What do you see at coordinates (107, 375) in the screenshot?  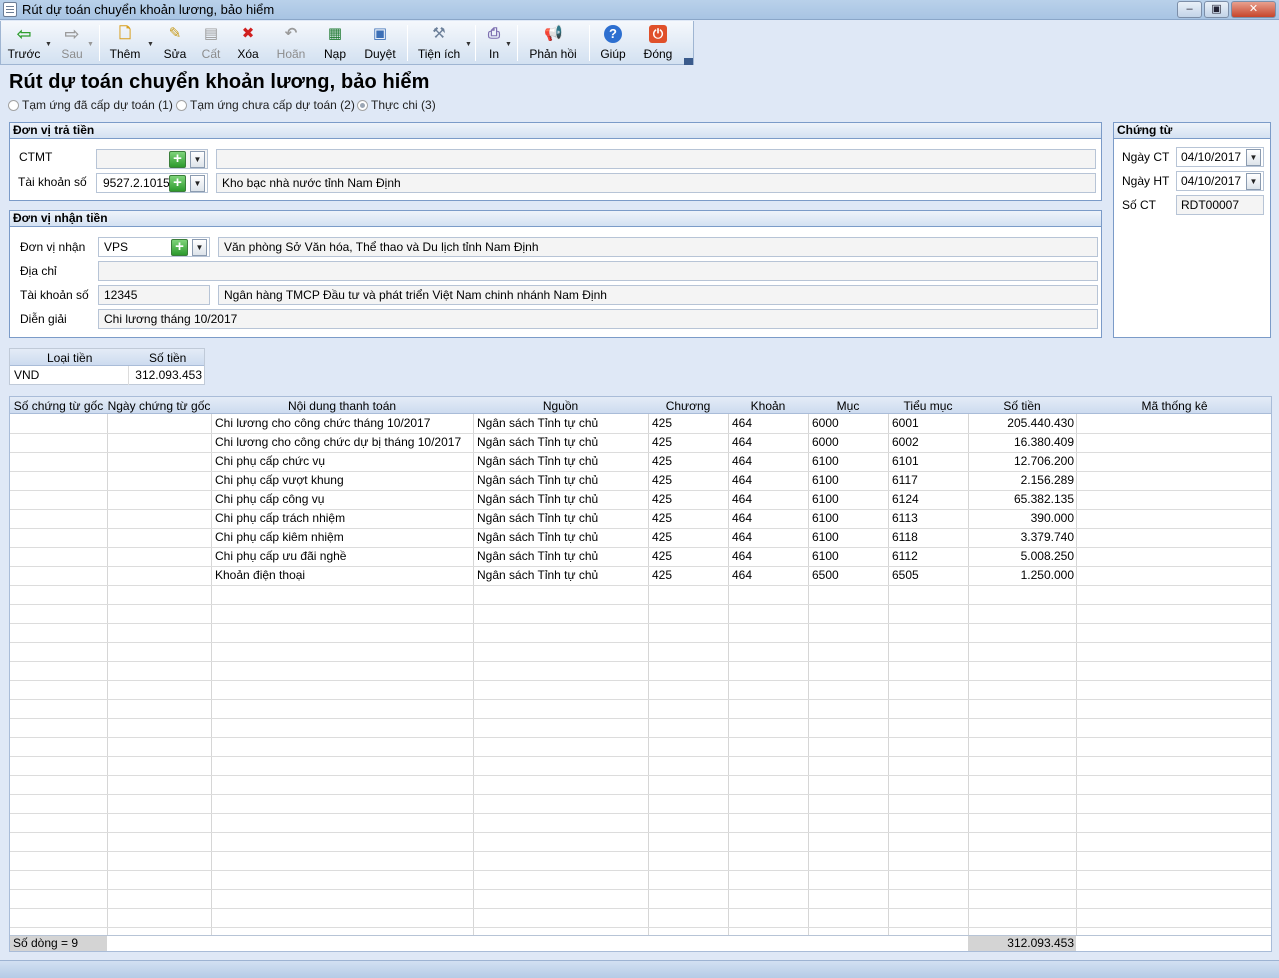 I see `currency-row: VND 312.093.453` at bounding box center [107, 375].